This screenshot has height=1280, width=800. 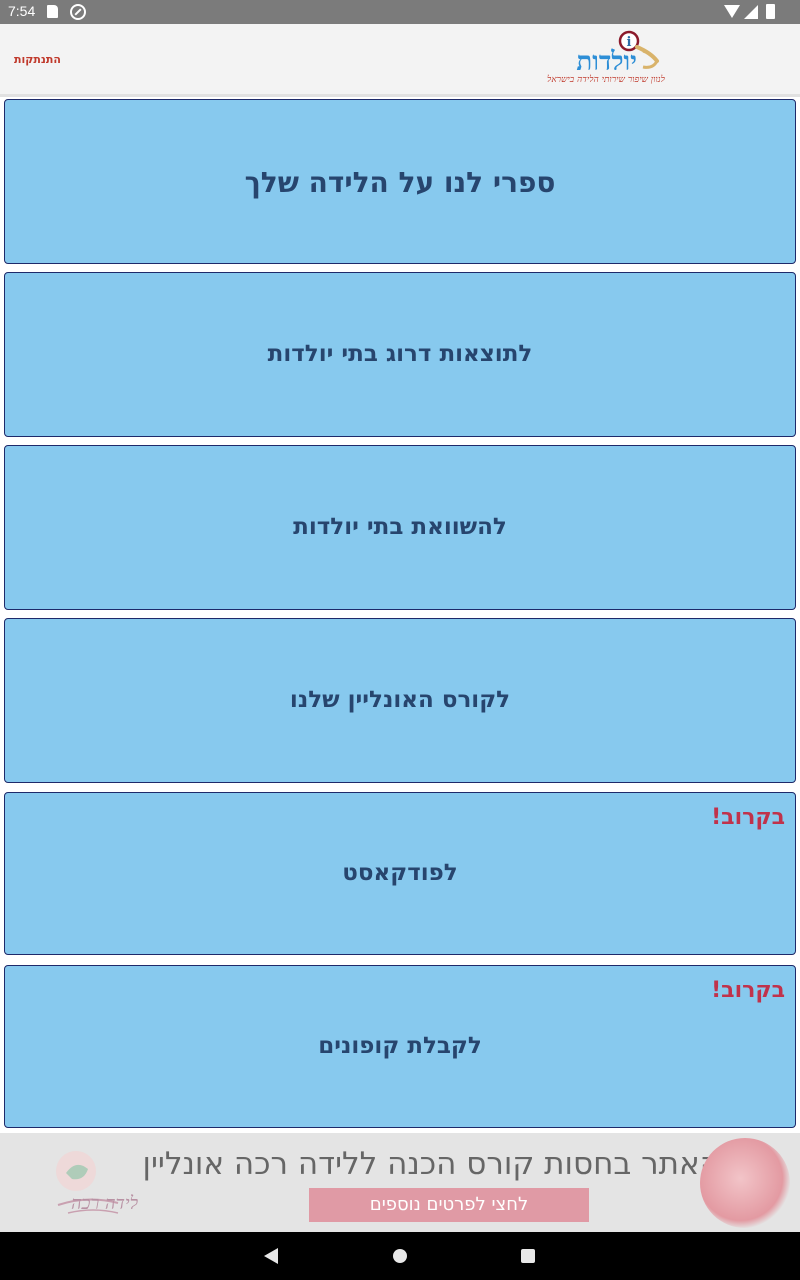 What do you see at coordinates (770, 11) in the screenshot?
I see `battery-icon` at bounding box center [770, 11].